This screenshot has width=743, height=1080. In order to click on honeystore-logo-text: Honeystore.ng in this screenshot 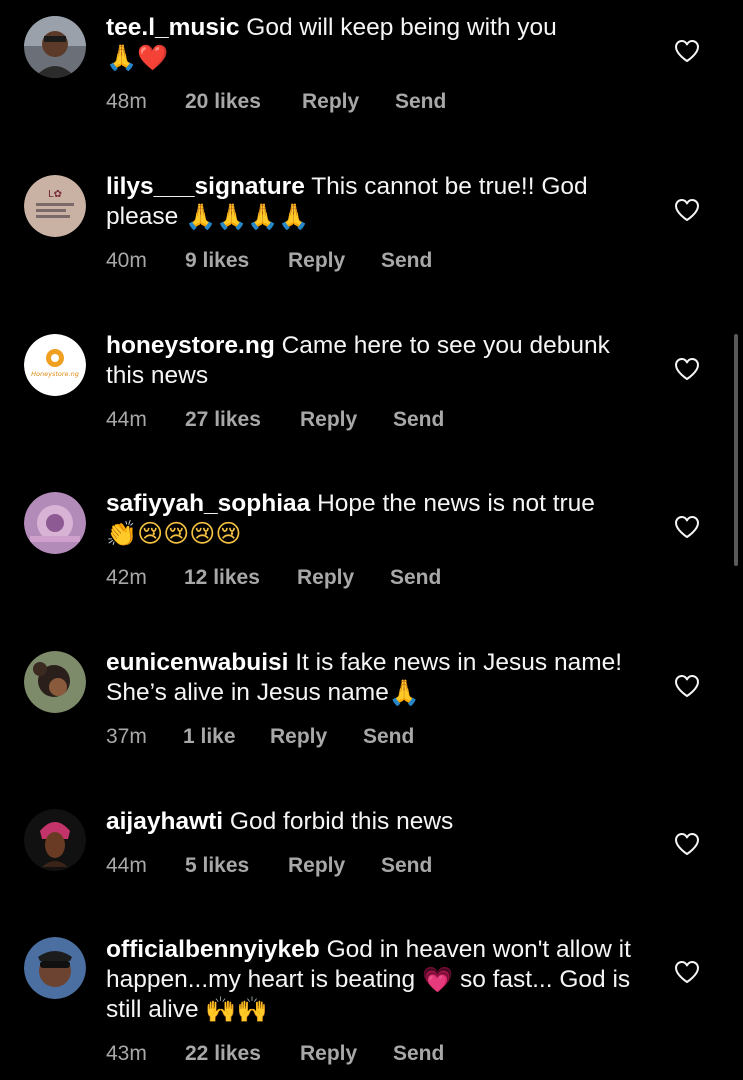, I will do `click(55, 374)`.